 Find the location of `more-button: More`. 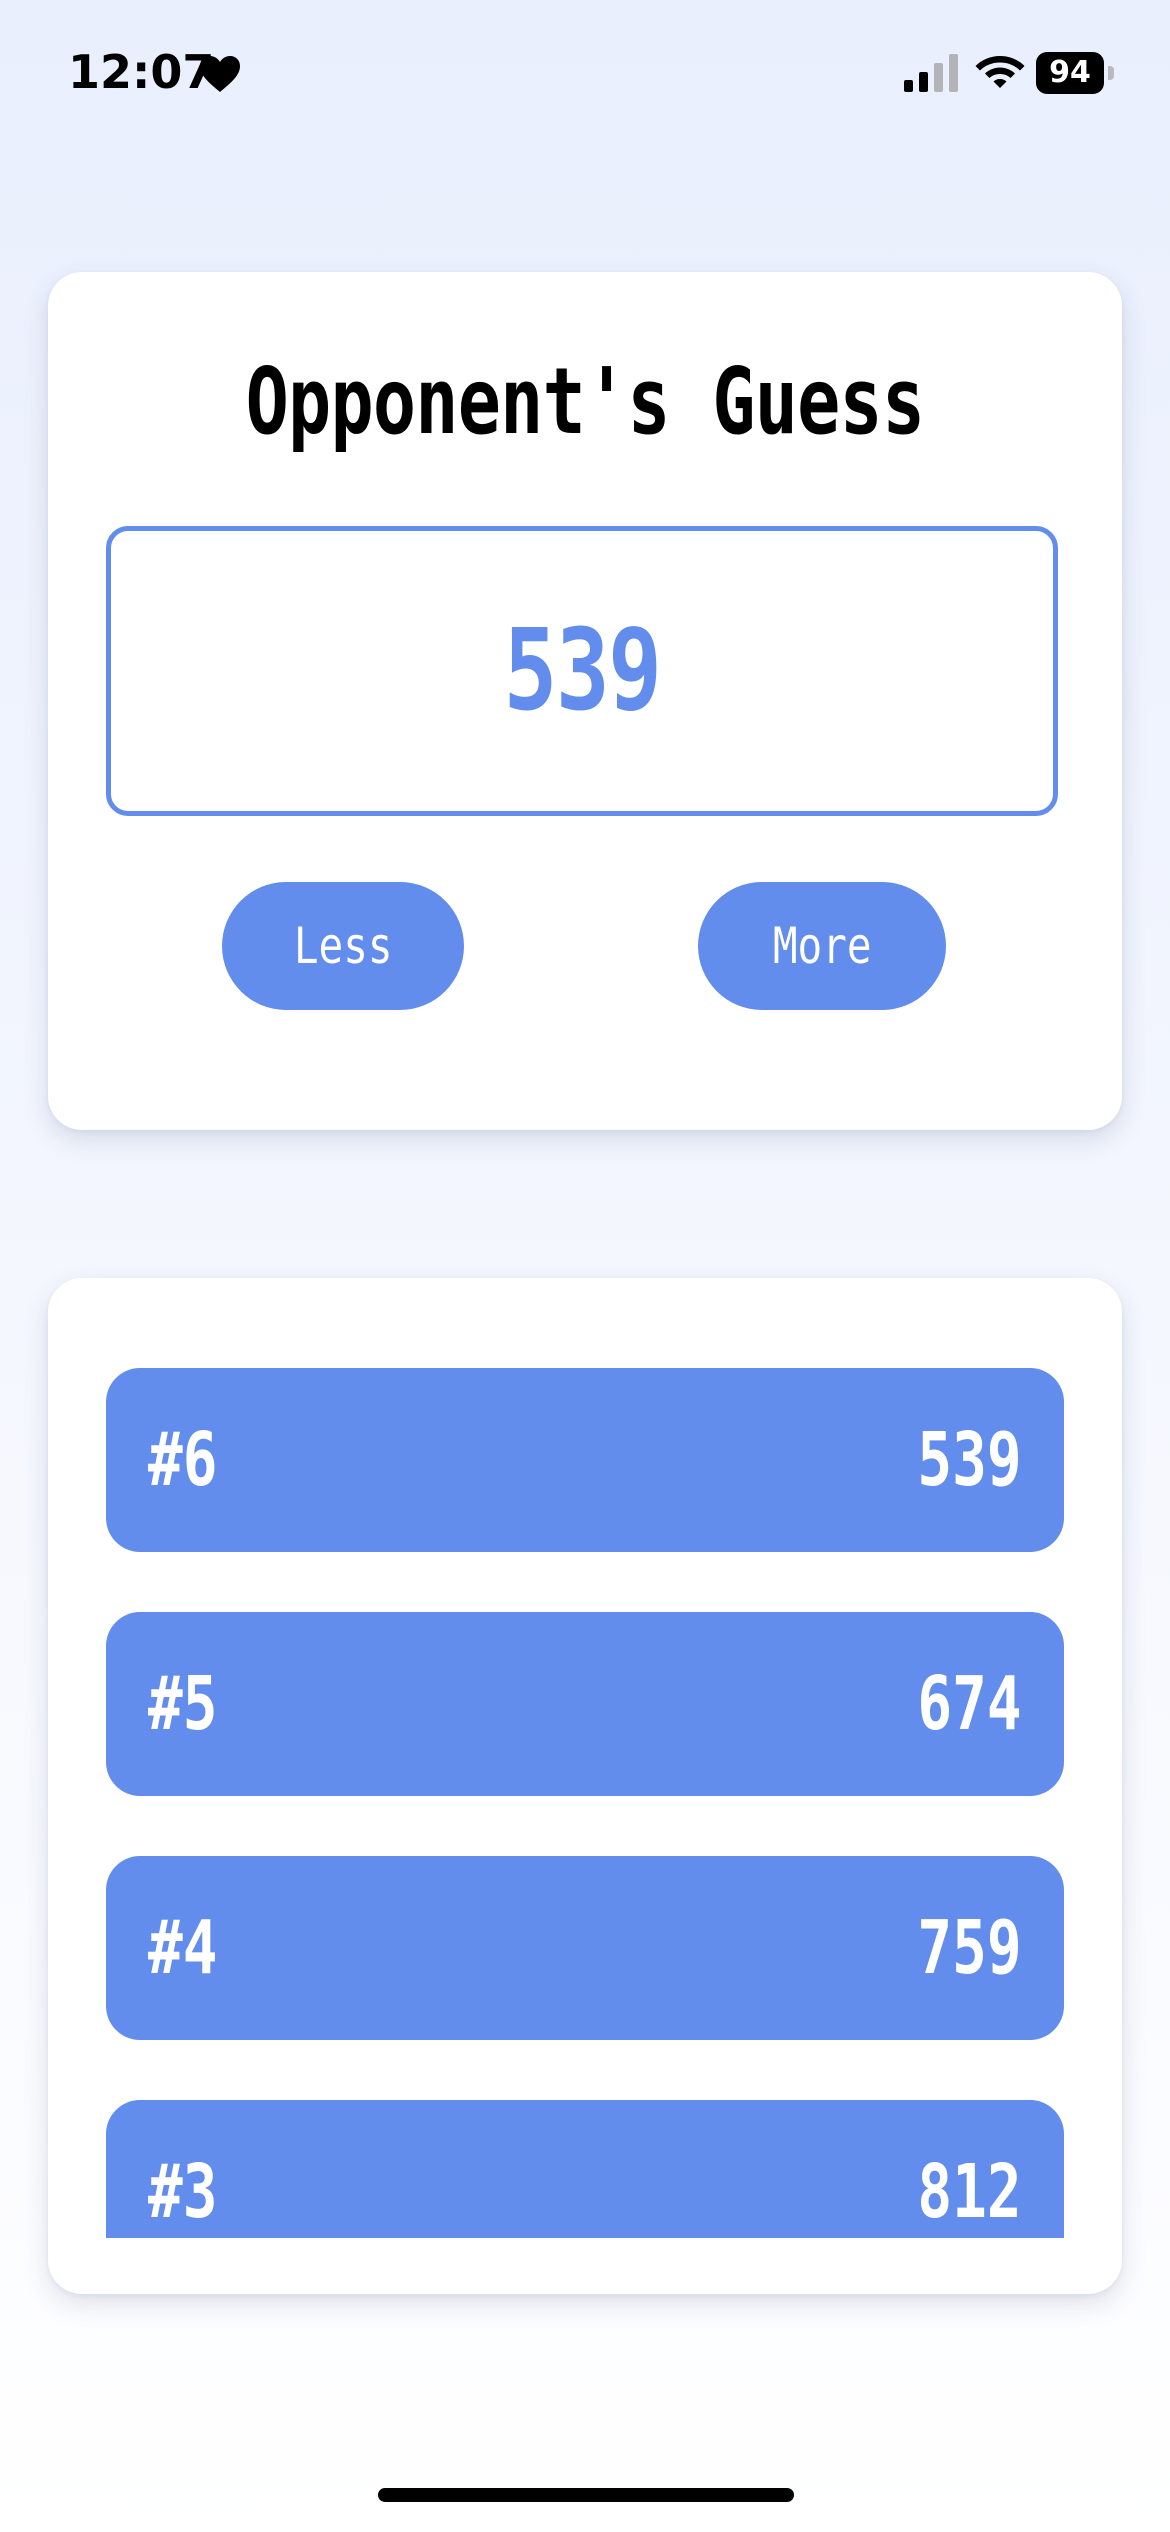

more-button: More is located at coordinates (822, 946).